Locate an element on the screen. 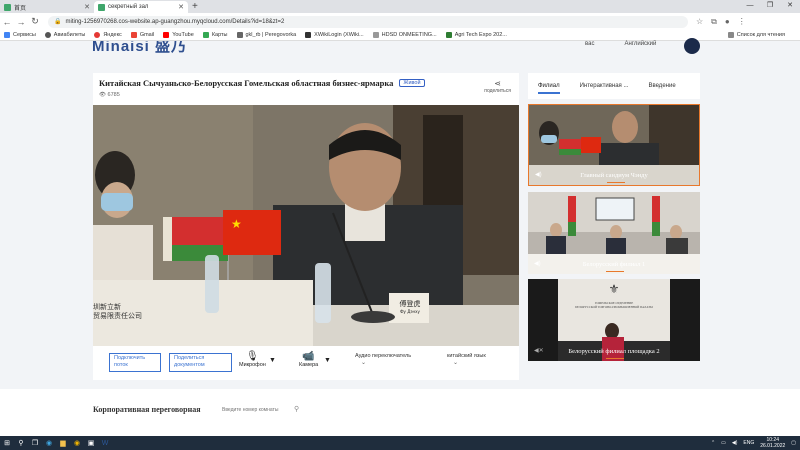 The width and height of the screenshot is (800, 450). microphone-dropdown-icon: ▼ is located at coordinates (272, 360).